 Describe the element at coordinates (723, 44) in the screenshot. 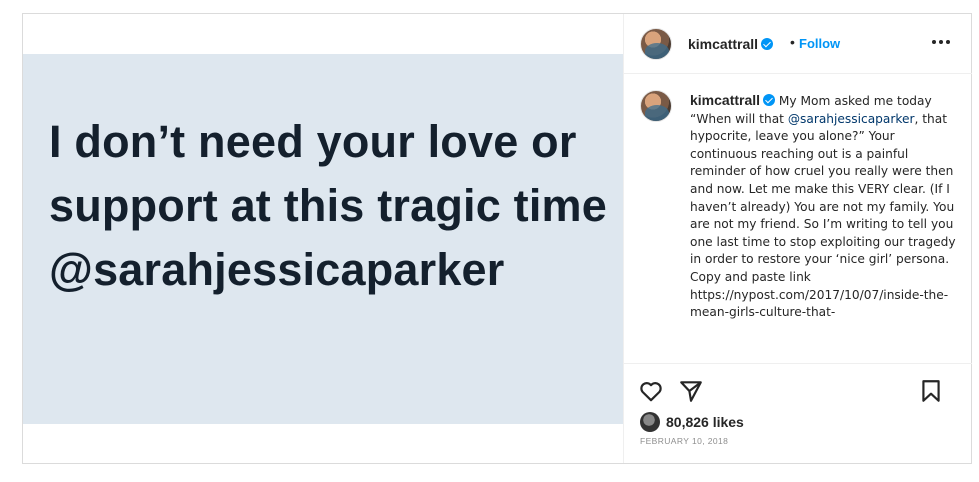

I see `author-username-text: kimcattrall` at that location.